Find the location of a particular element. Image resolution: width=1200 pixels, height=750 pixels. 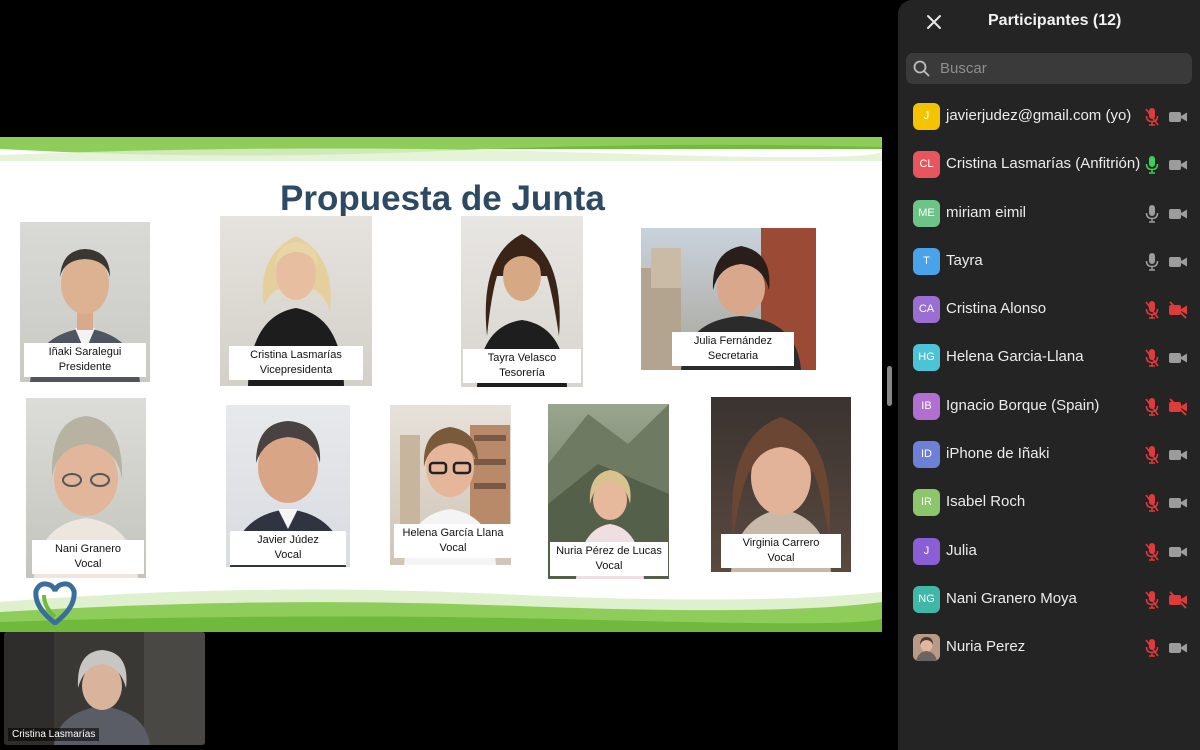

member-caption: Cristina Lasmarías Vicepresidenta is located at coordinates (296, 363).